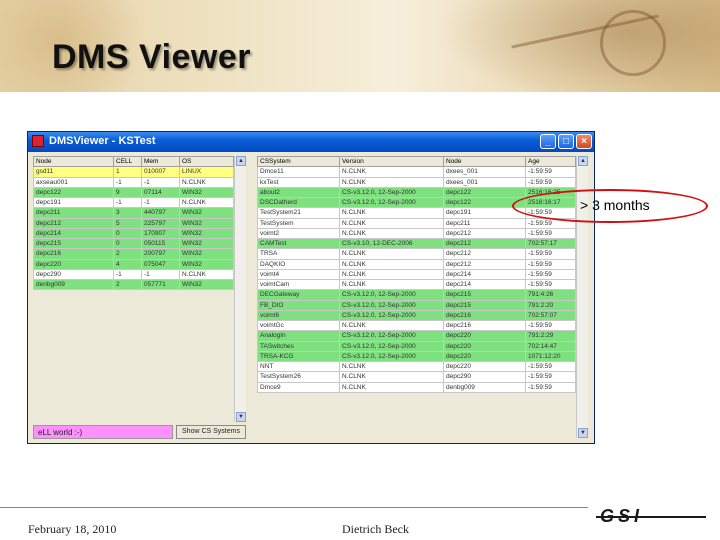  Describe the element at coordinates (311, 142) in the screenshot. I see `window-titlebar: DMSViewer - KSTest _ □ ×` at that location.